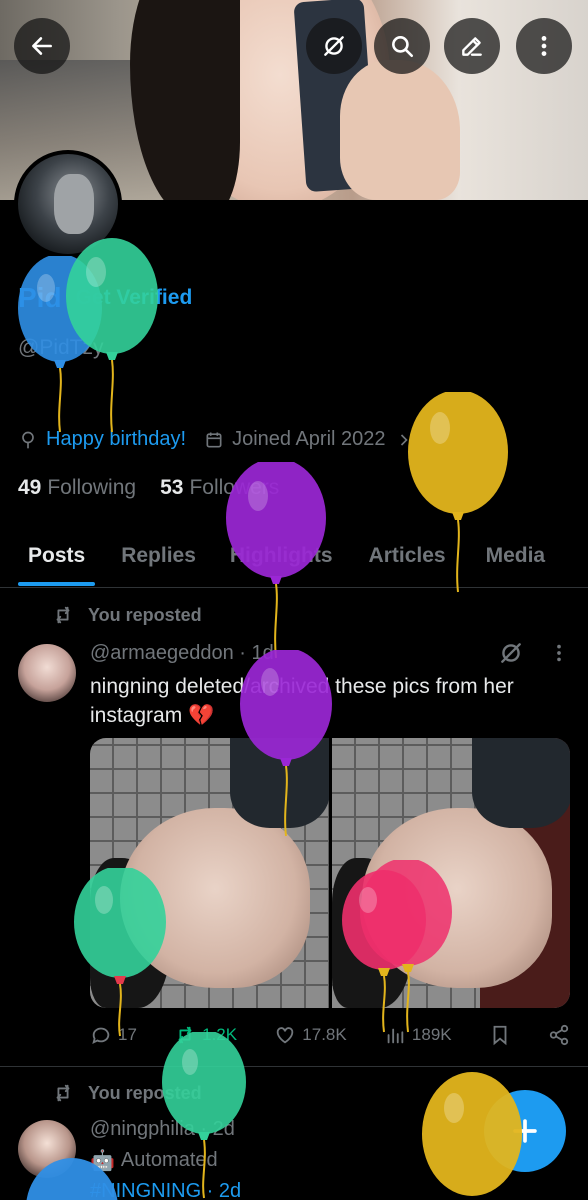 The width and height of the screenshot is (588, 1200). I want to click on profile-meta: Happy birthday! Joined April 2022, so click(216, 439).